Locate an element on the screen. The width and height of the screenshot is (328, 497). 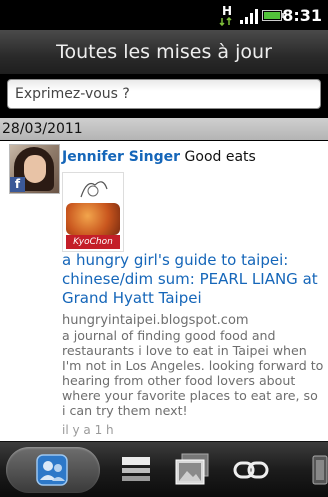
compose-area: Exprimez-vous ? is located at coordinates (164, 96).